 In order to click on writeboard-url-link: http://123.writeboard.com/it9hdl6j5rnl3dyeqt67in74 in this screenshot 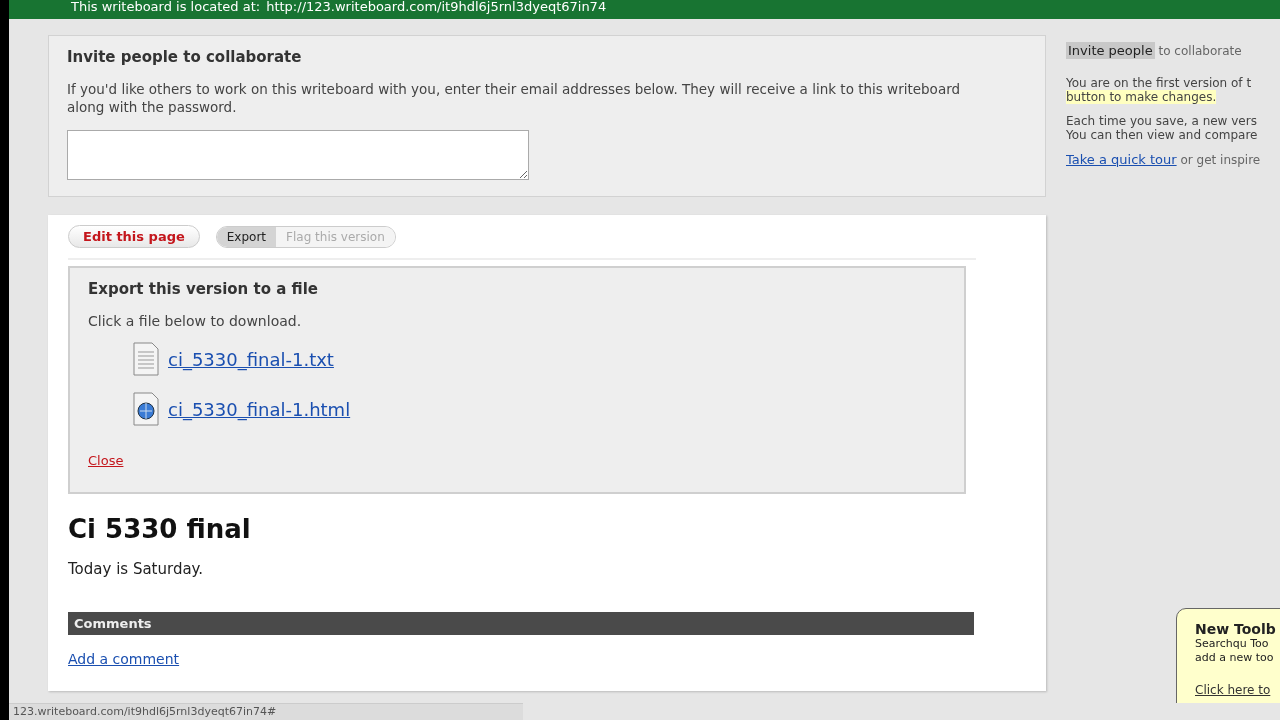, I will do `click(436, 6)`.